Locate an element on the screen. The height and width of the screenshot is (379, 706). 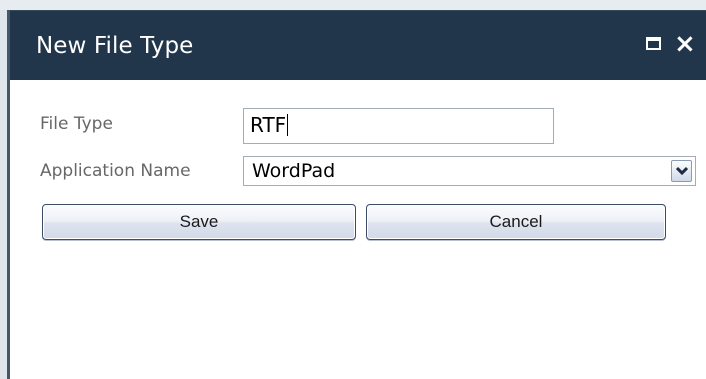
maximize-icon is located at coordinates (654, 45).